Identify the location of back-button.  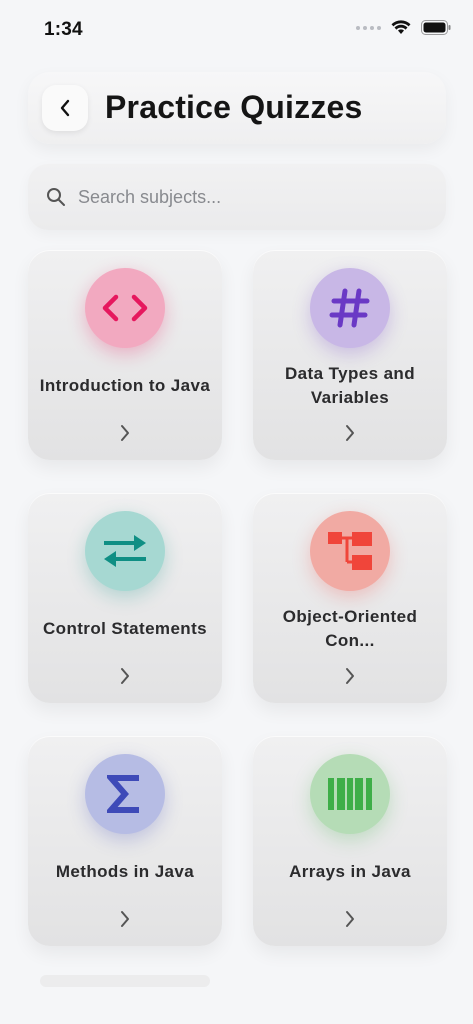
(65, 108).